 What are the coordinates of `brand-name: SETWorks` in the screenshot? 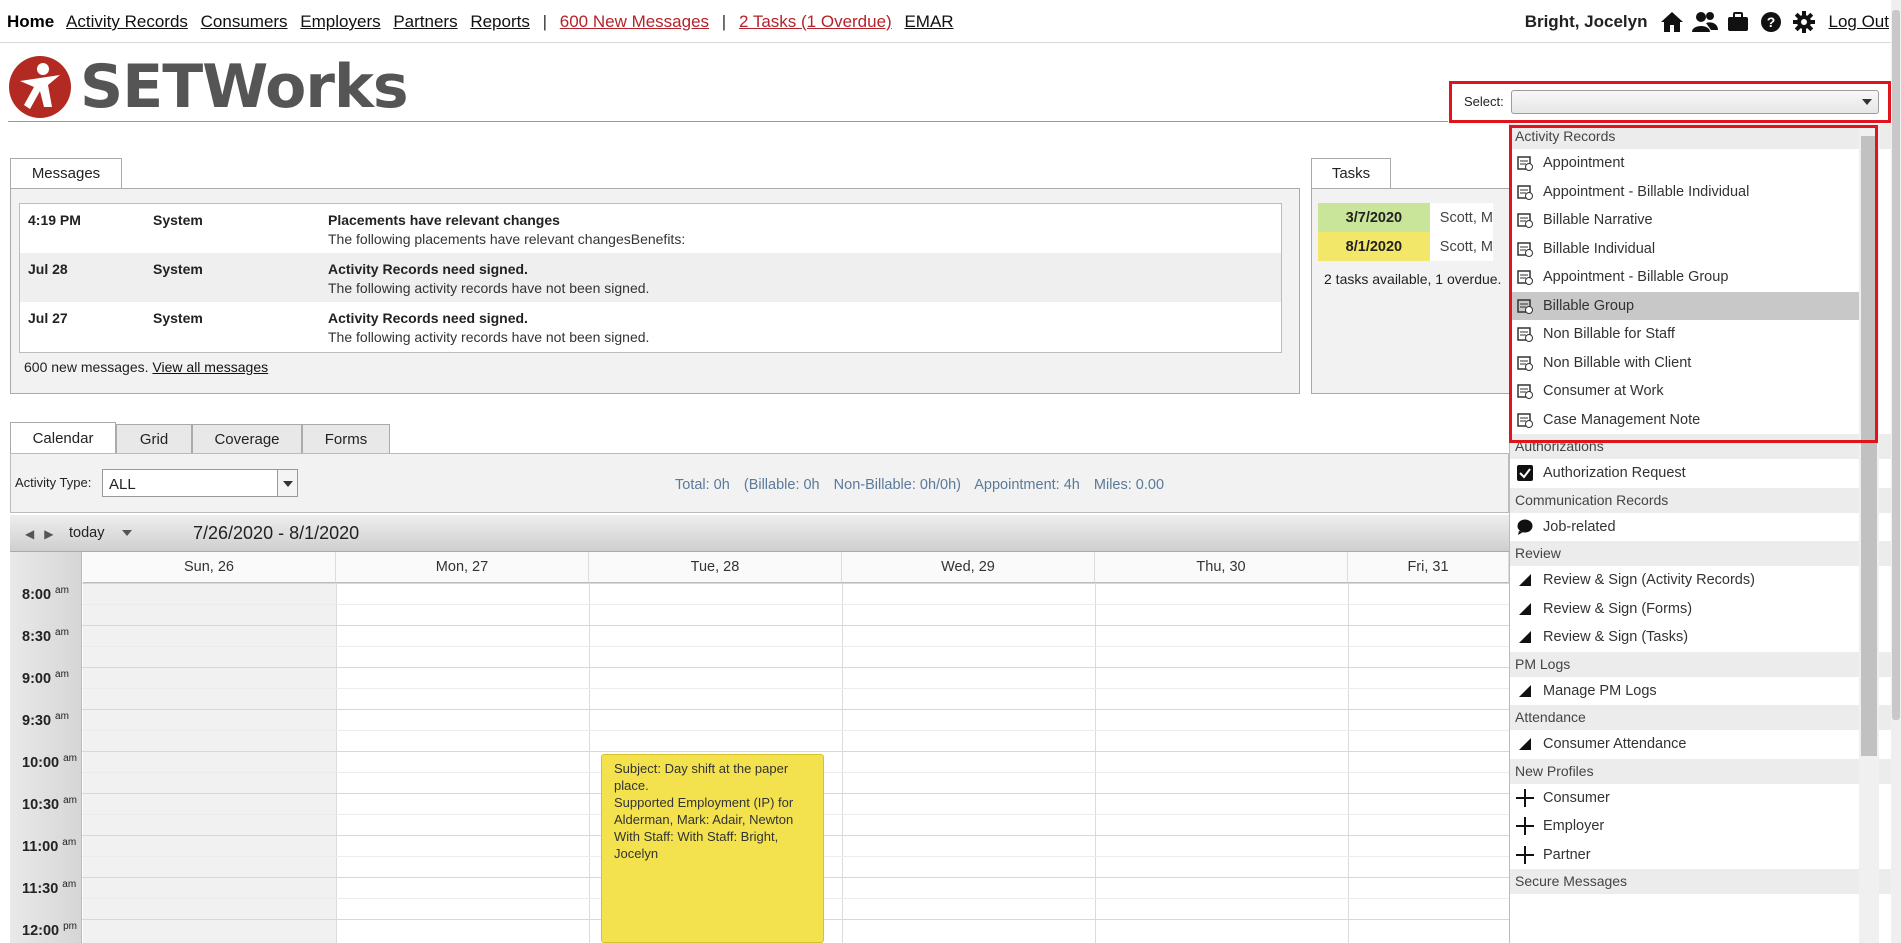 It's located at (244, 87).